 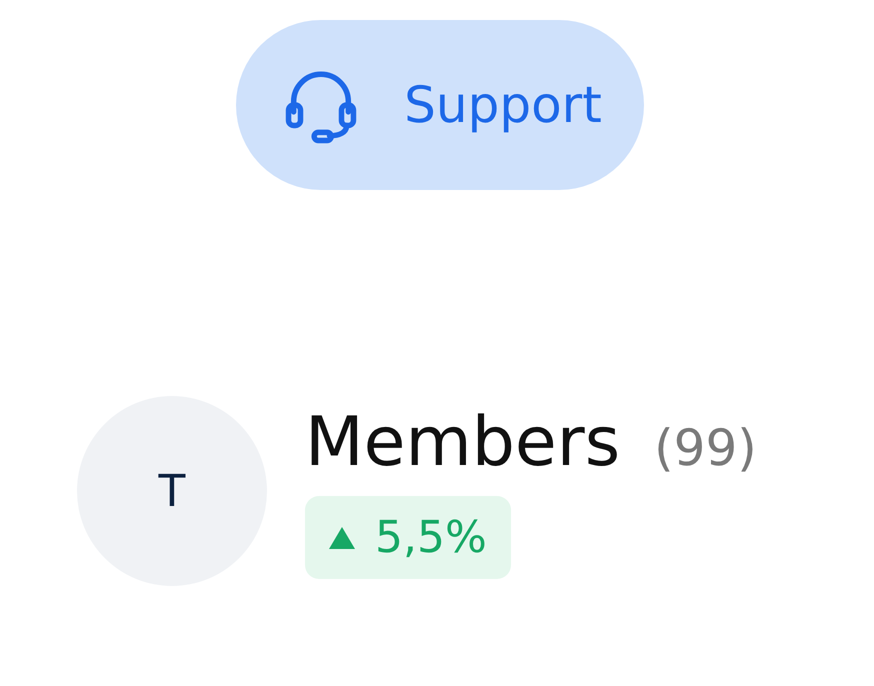 I want to click on avatar: T, so click(x=172, y=491).